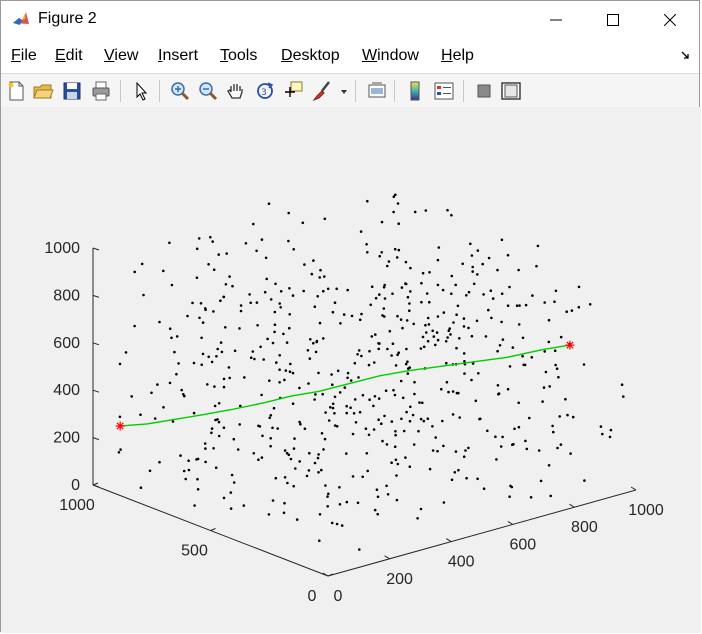 This screenshot has height=634, width=702. I want to click on title-bar: Figure 2, so click(350, 20).